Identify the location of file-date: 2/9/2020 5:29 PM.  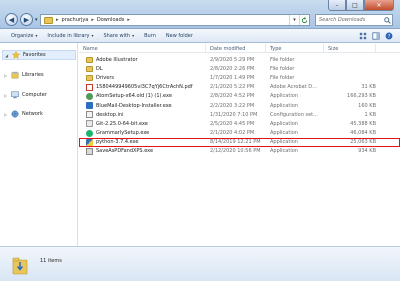
(232, 59).